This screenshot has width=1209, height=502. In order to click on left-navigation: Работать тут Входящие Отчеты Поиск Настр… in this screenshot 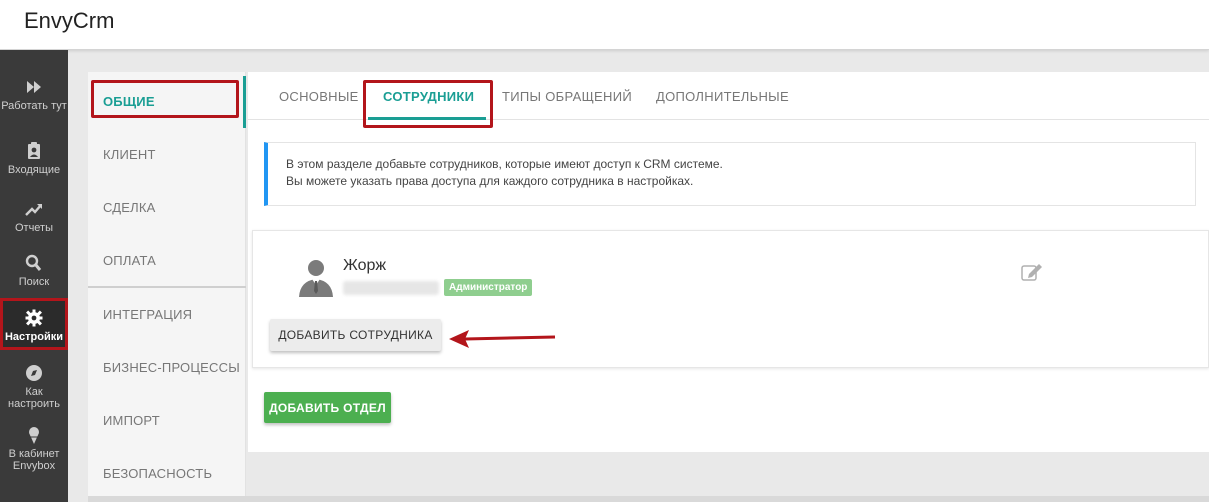, I will do `click(34, 276)`.